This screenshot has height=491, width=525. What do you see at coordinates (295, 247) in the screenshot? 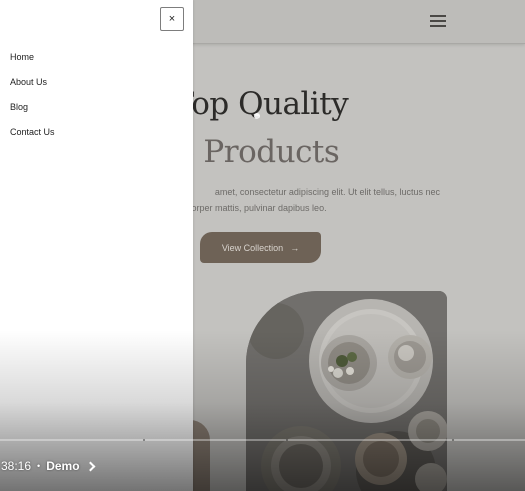
I see `arrow-right-icon: →` at bounding box center [295, 247].